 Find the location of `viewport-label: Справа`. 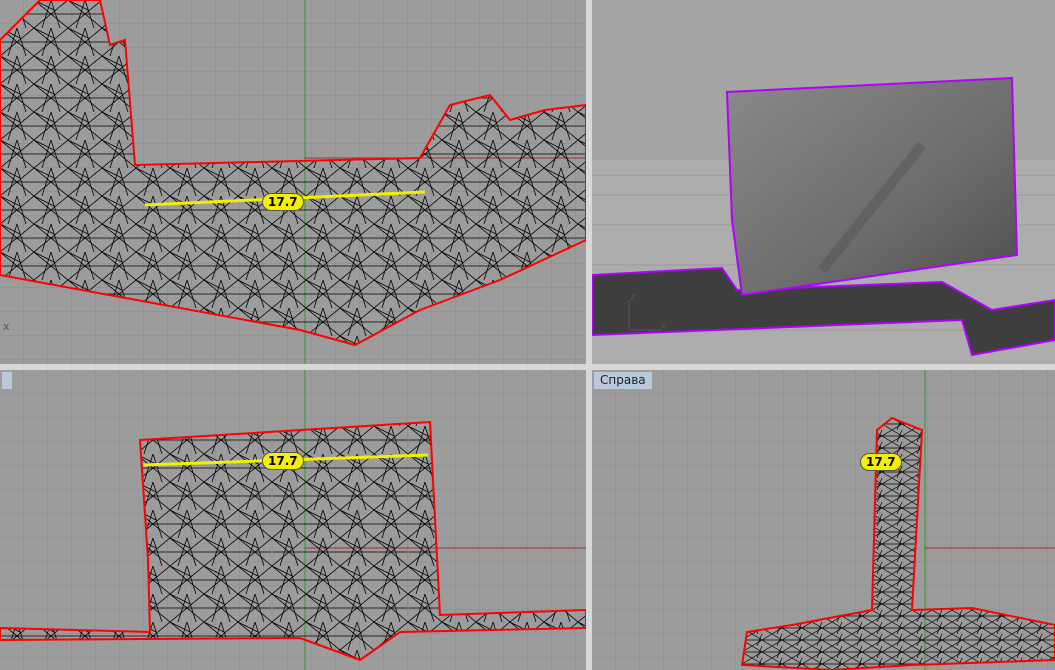

viewport-label: Справа is located at coordinates (623, 380).